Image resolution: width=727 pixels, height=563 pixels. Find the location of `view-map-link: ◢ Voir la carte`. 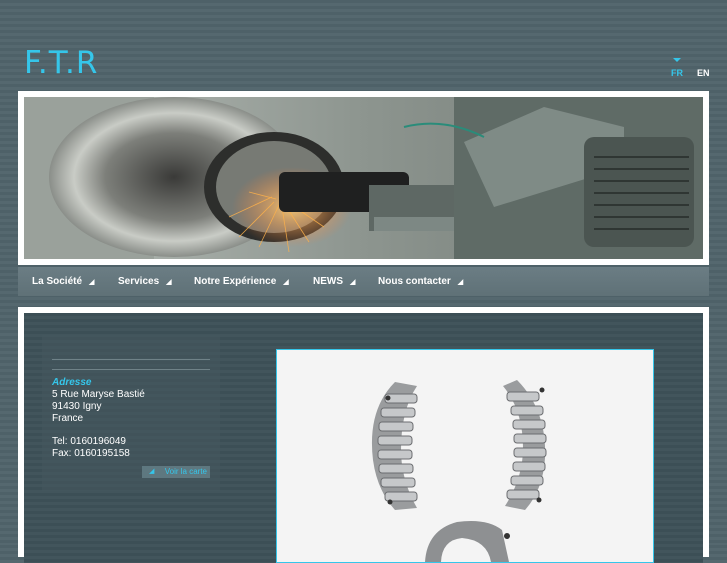

view-map-link: ◢ Voir la carte is located at coordinates (176, 472).